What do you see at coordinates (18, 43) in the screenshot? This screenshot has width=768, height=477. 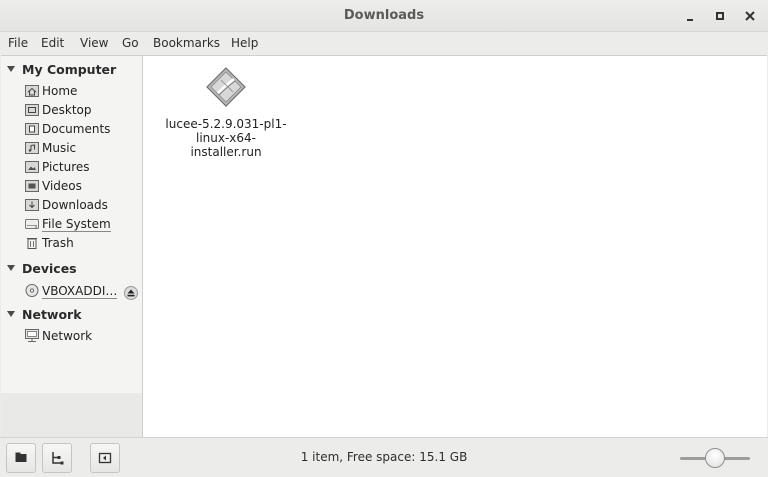 I see `menu-file: File` at bounding box center [18, 43].